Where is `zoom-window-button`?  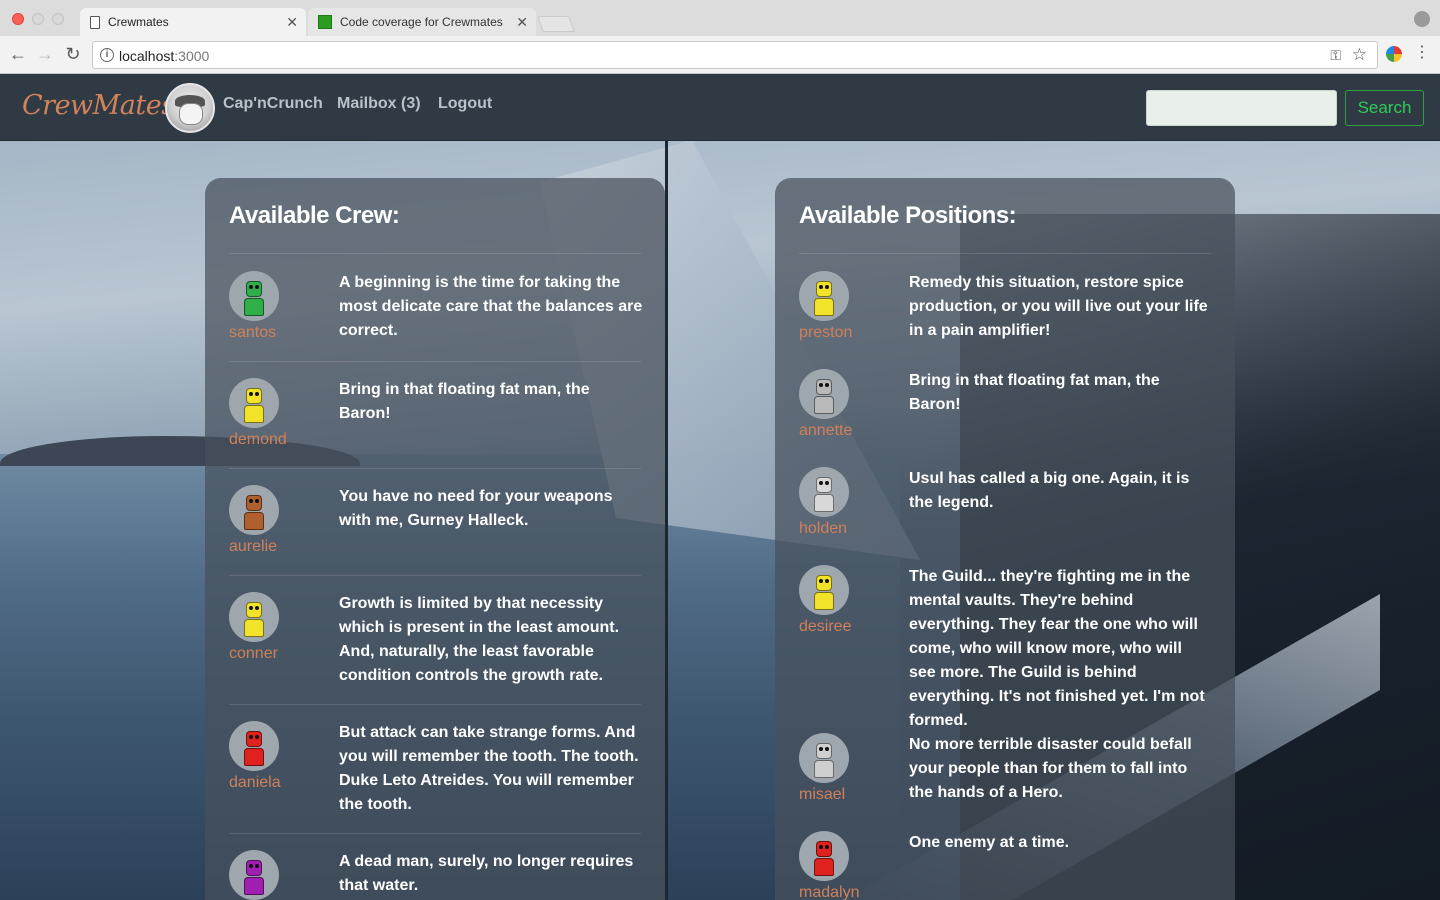 zoom-window-button is located at coordinates (58, 19).